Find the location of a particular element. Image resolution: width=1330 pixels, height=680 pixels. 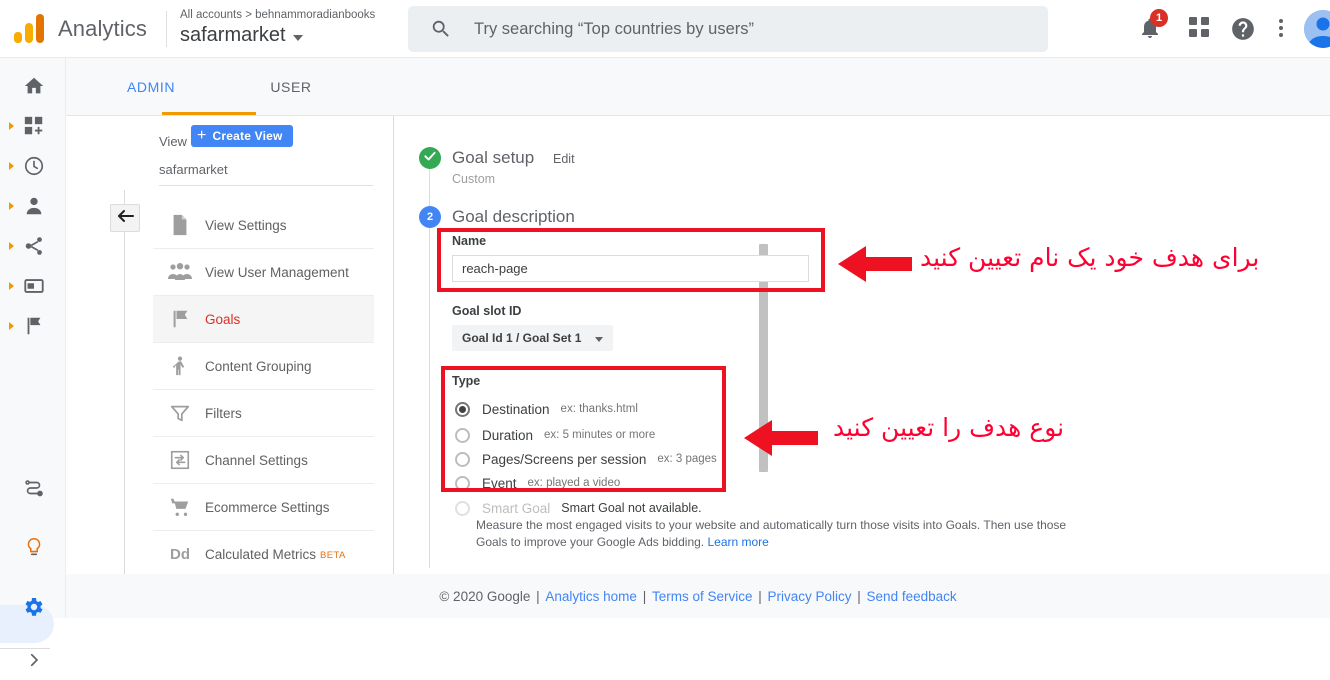

radio-option-event: Event ex: played a video is located at coordinates (537, 483).